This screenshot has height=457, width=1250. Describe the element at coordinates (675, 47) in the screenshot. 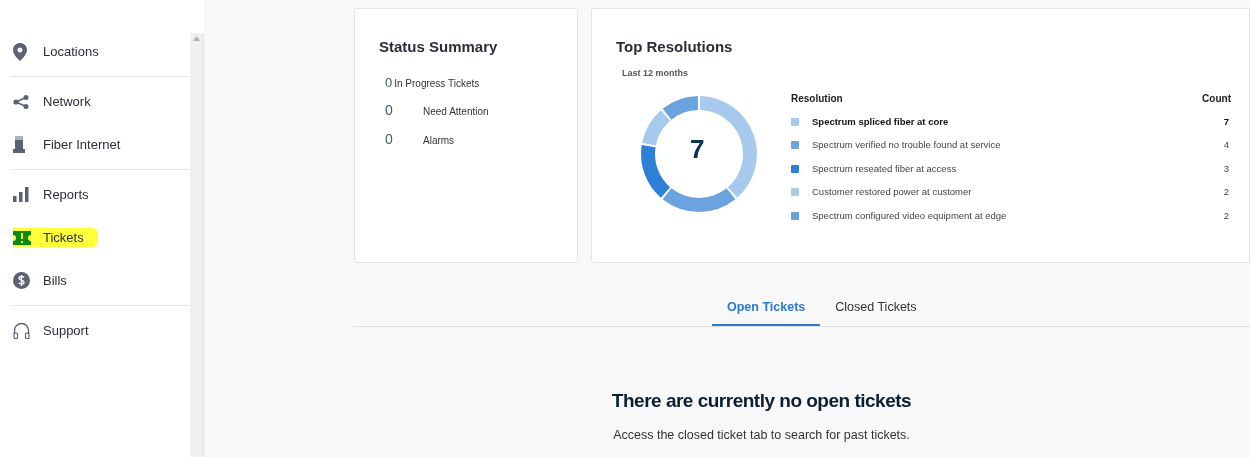

I see `card-title: Top Resolutions` at that location.